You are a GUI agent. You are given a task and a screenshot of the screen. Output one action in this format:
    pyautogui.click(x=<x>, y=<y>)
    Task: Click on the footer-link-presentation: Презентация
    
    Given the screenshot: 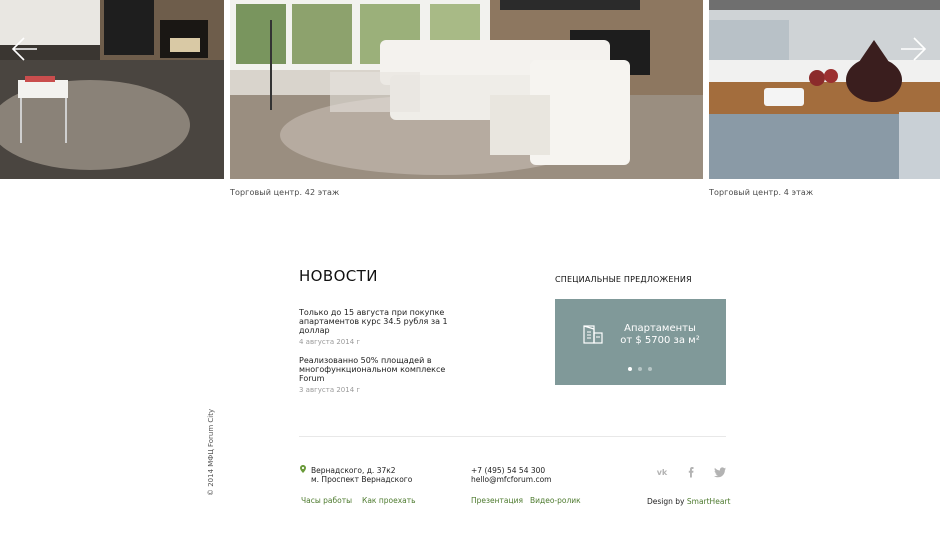 What is the action you would take?
    pyautogui.click(x=497, y=500)
    